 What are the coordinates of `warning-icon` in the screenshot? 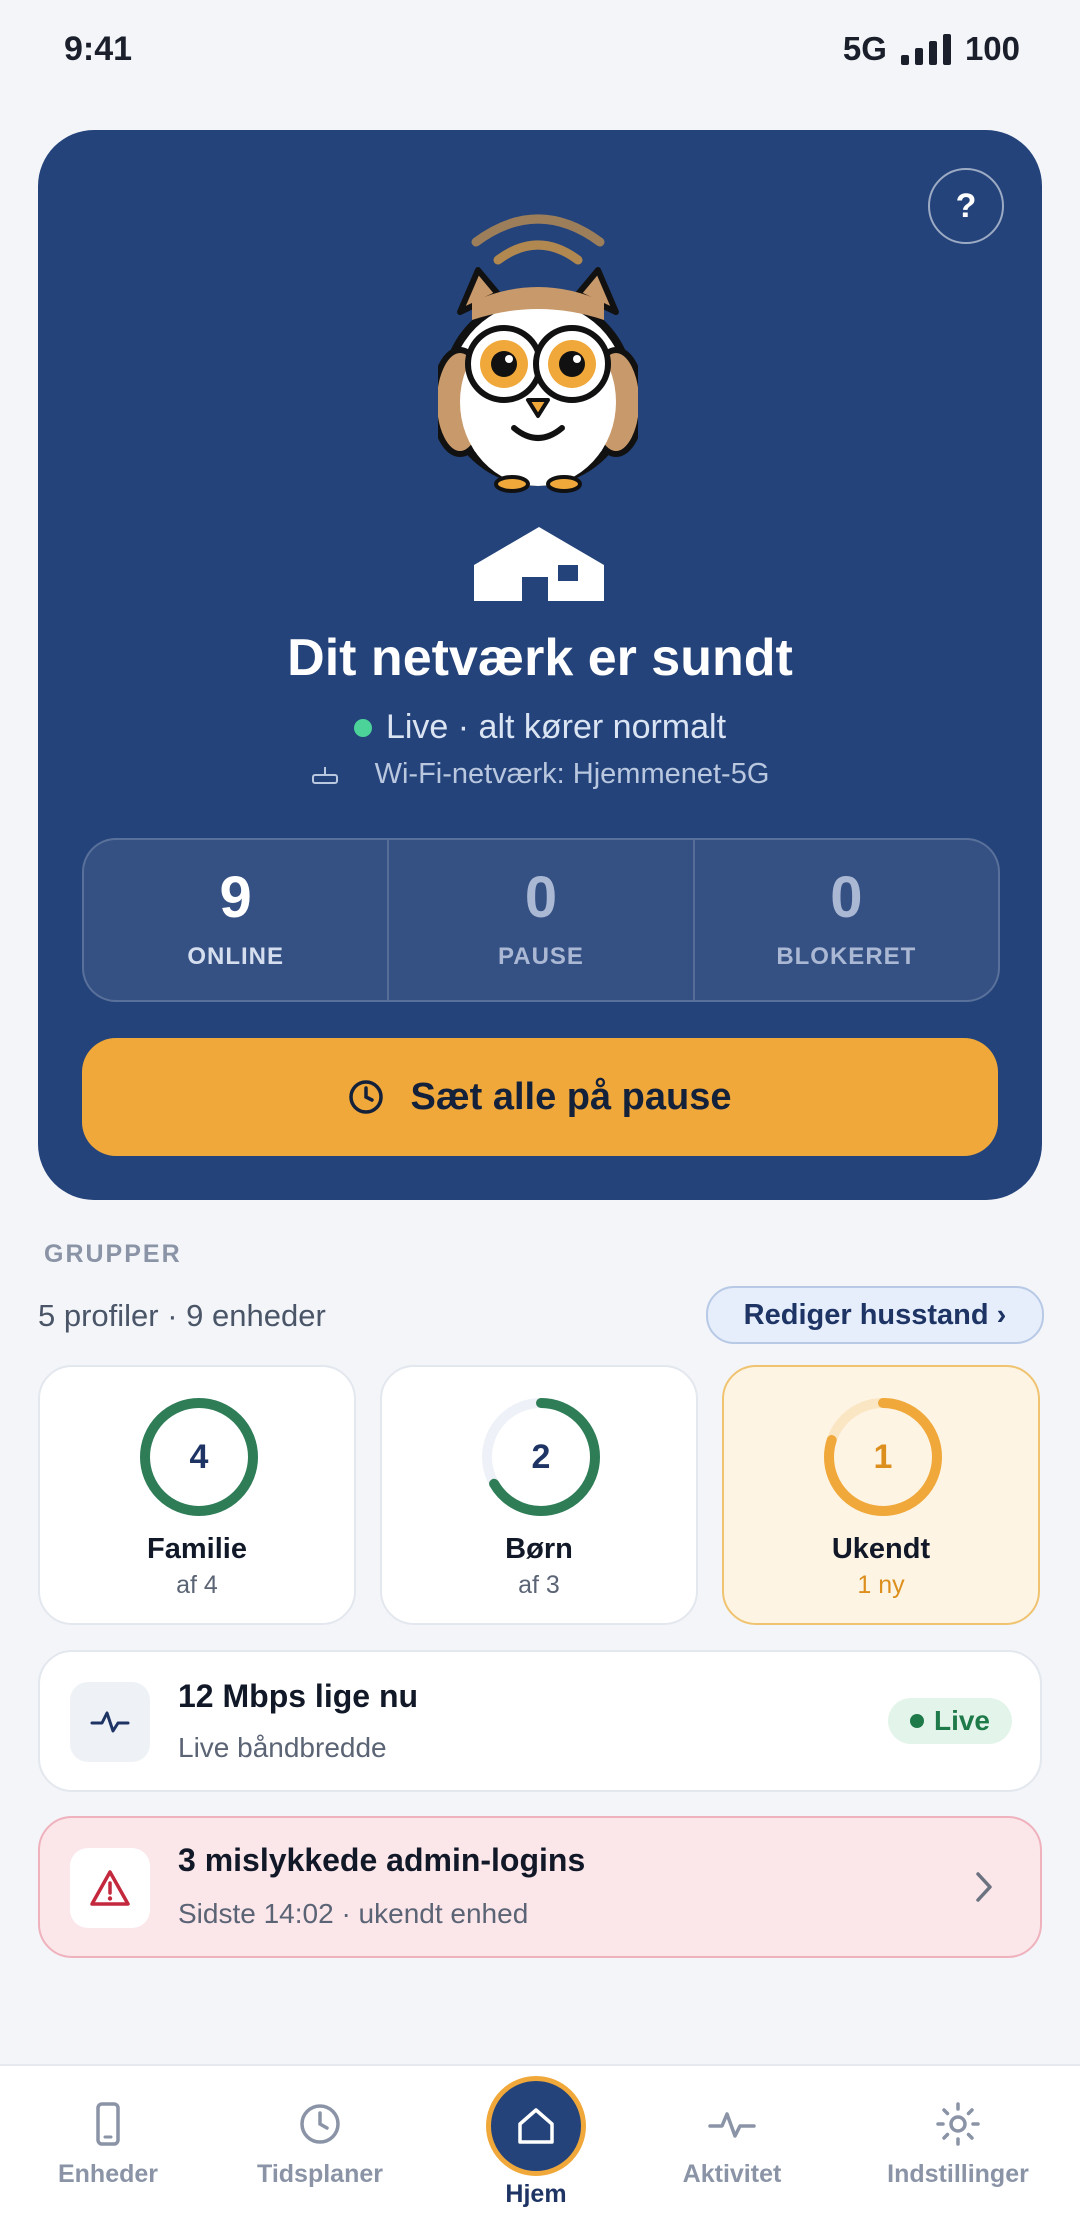 It's located at (110, 1888).